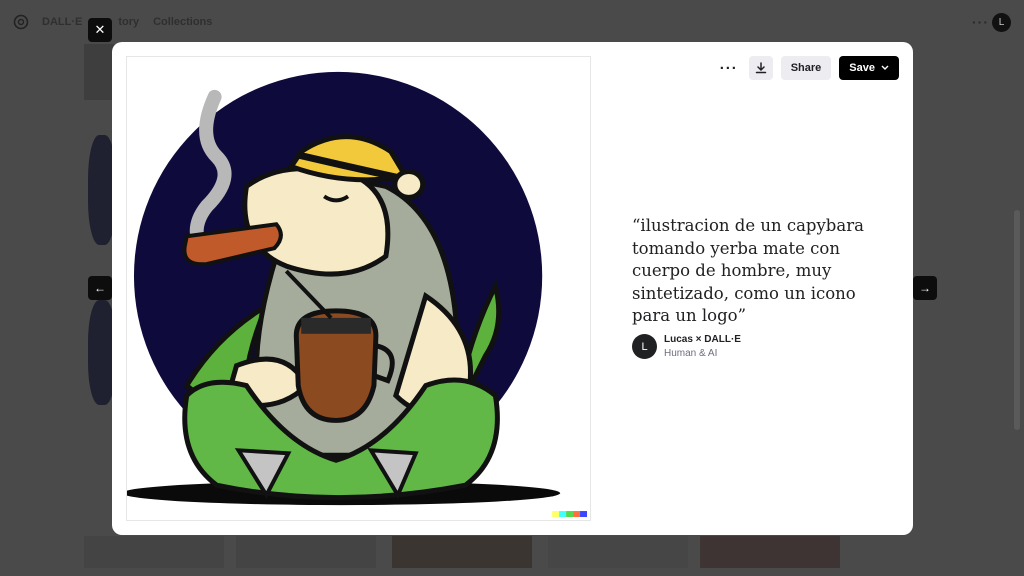 The width and height of the screenshot is (1024, 576). I want to click on top-nav: DALL·E tory Collections, so click(127, 22).